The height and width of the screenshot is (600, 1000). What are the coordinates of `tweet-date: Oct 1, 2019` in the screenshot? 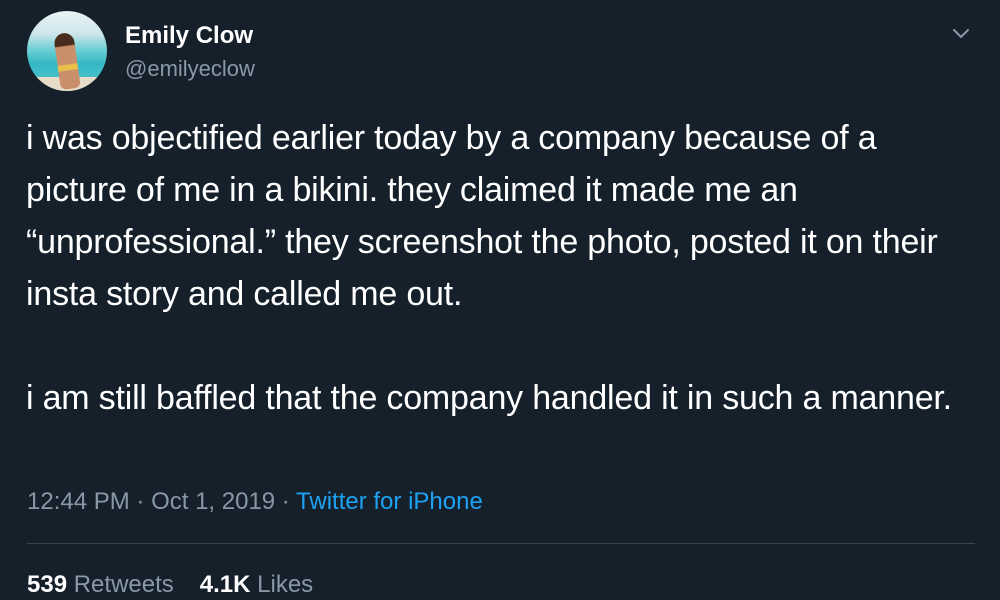 It's located at (213, 501).